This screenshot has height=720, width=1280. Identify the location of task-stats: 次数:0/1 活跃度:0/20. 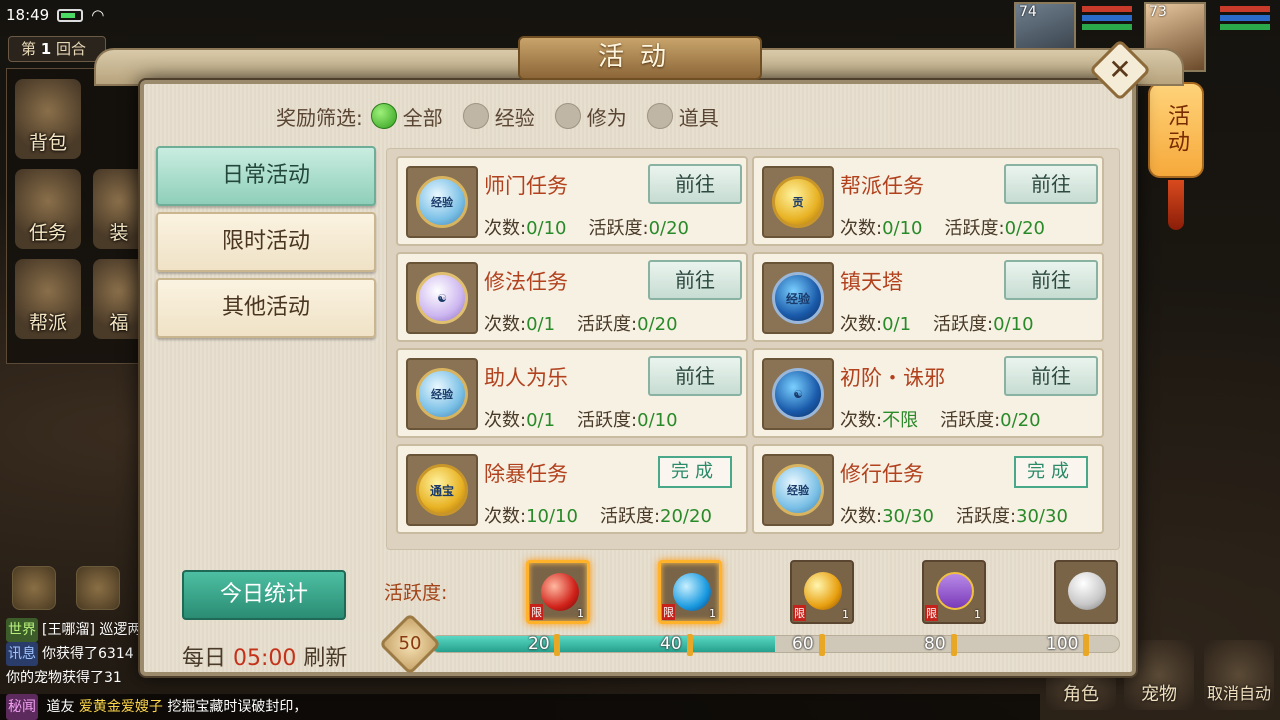
(581, 324).